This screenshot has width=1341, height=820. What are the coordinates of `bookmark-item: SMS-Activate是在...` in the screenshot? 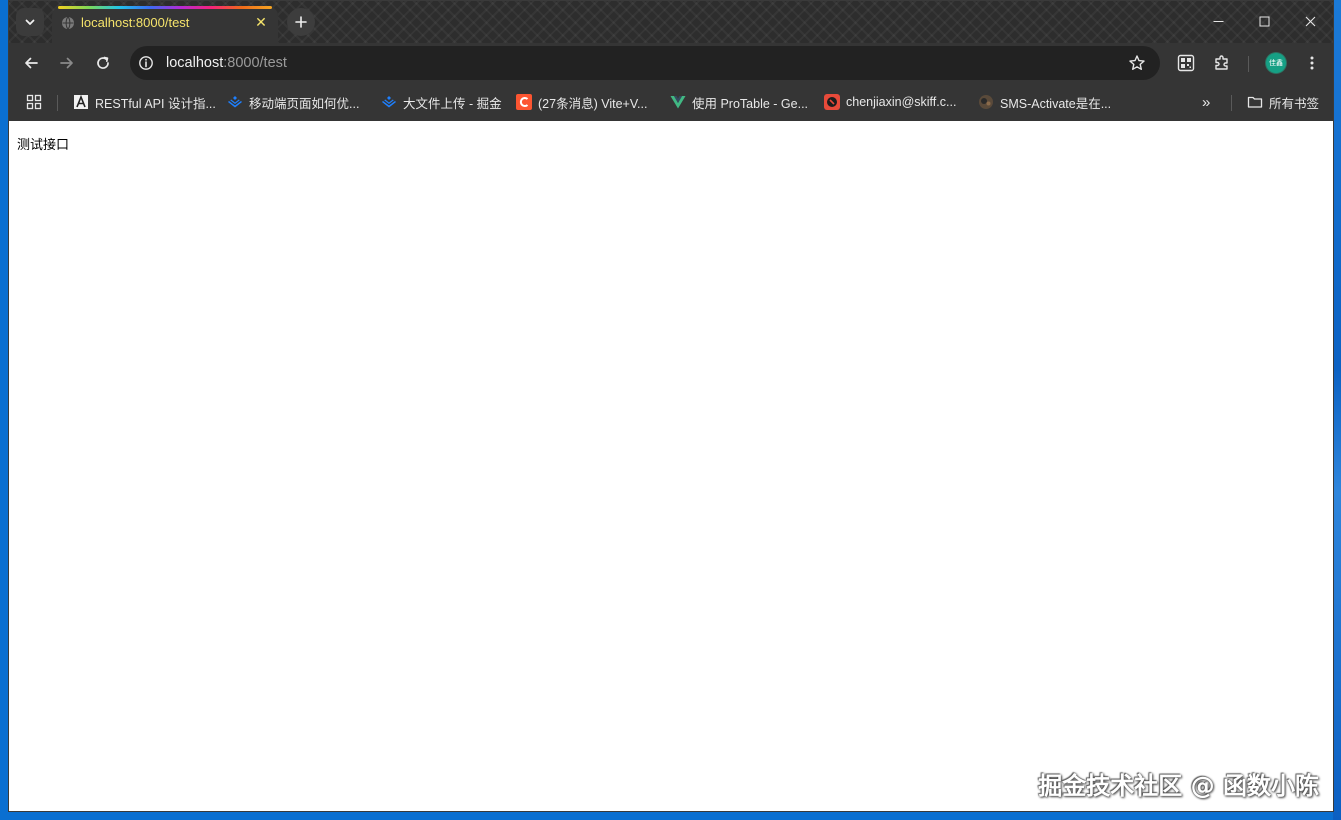 It's located at (1044, 102).